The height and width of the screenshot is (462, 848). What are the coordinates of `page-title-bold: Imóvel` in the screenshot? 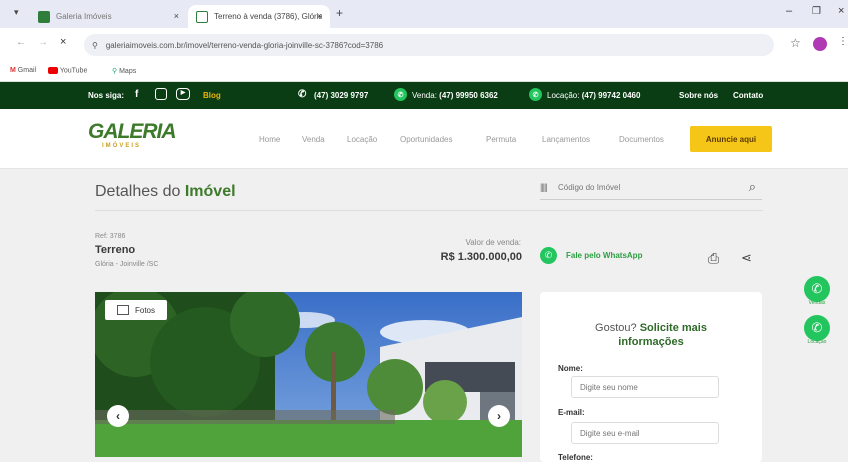 It's located at (210, 191).